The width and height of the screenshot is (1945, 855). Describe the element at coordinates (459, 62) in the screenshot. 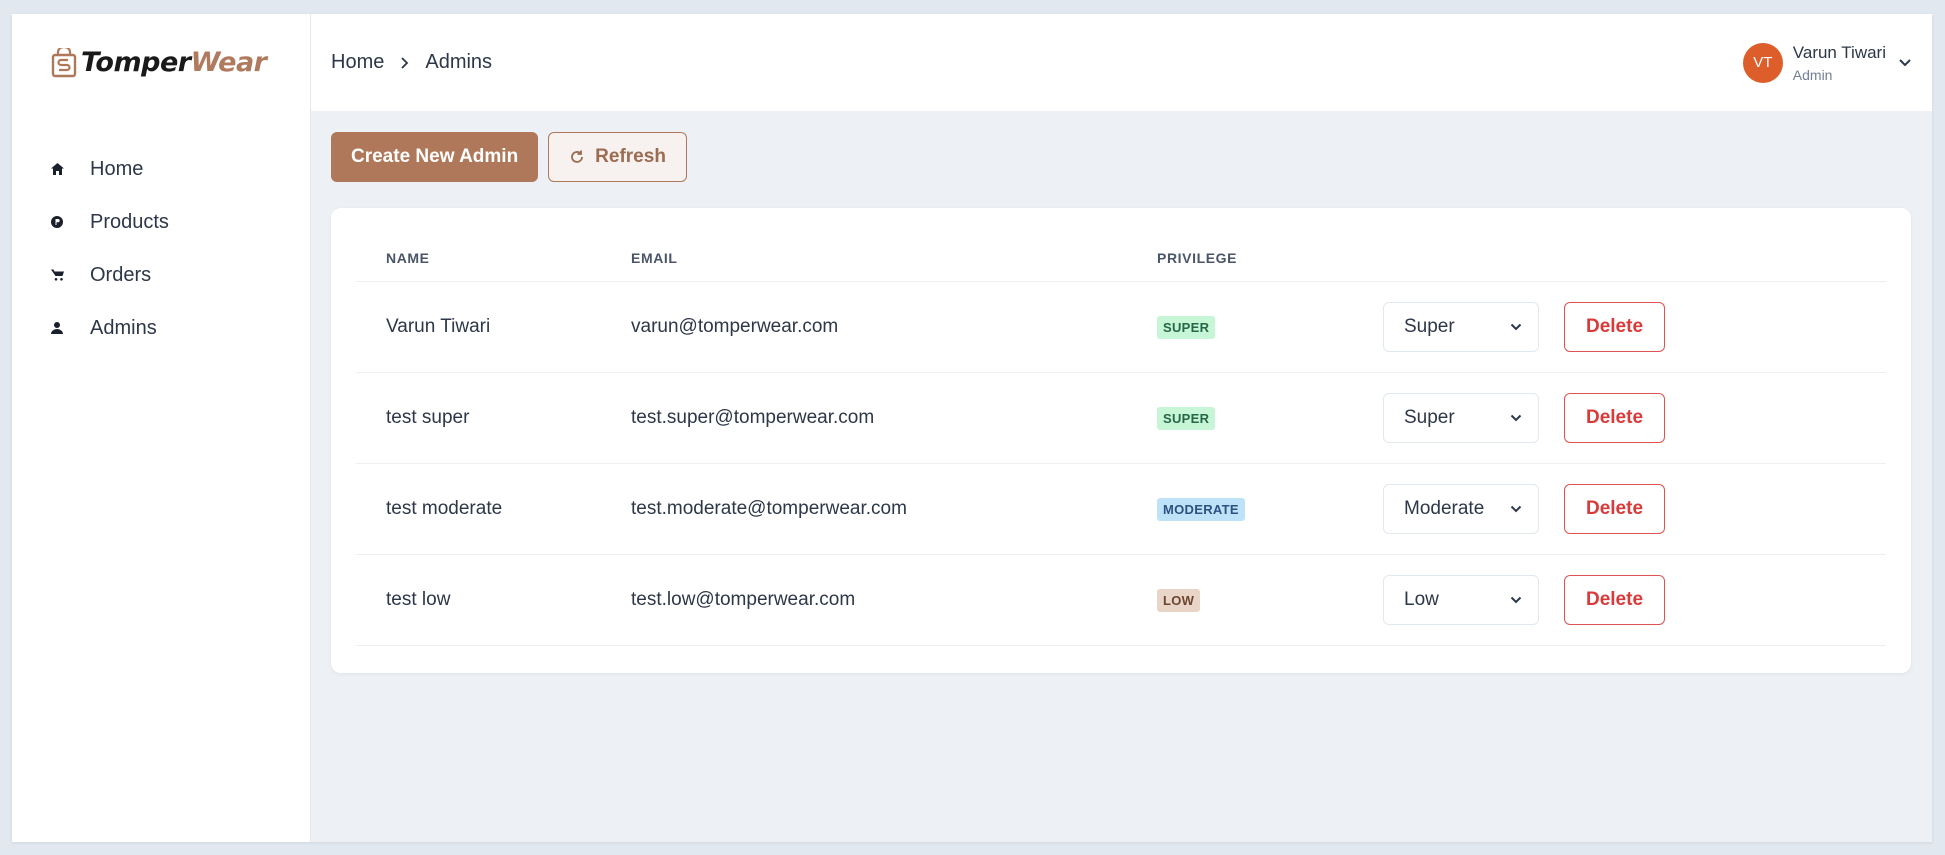

I see `breadcrumb-admins: Admins` at that location.